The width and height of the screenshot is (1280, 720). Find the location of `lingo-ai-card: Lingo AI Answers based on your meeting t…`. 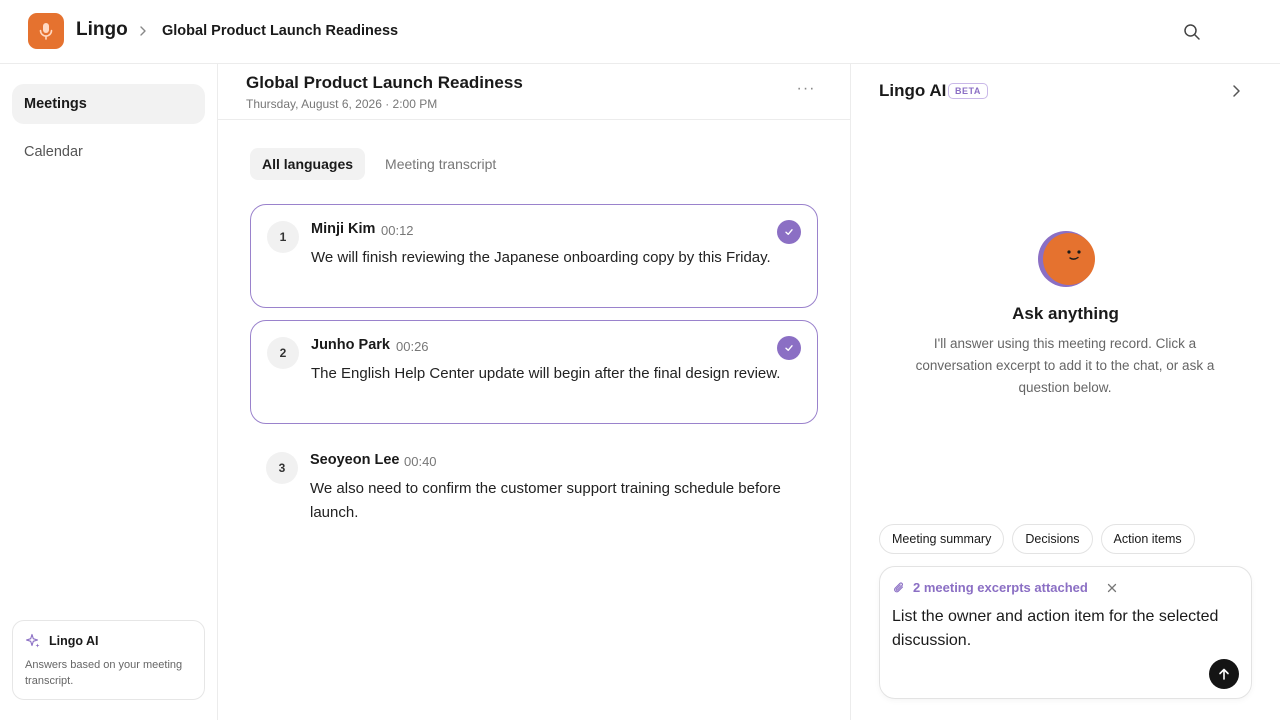

lingo-ai-card: Lingo AI Answers based on your meeting t… is located at coordinates (108, 660).